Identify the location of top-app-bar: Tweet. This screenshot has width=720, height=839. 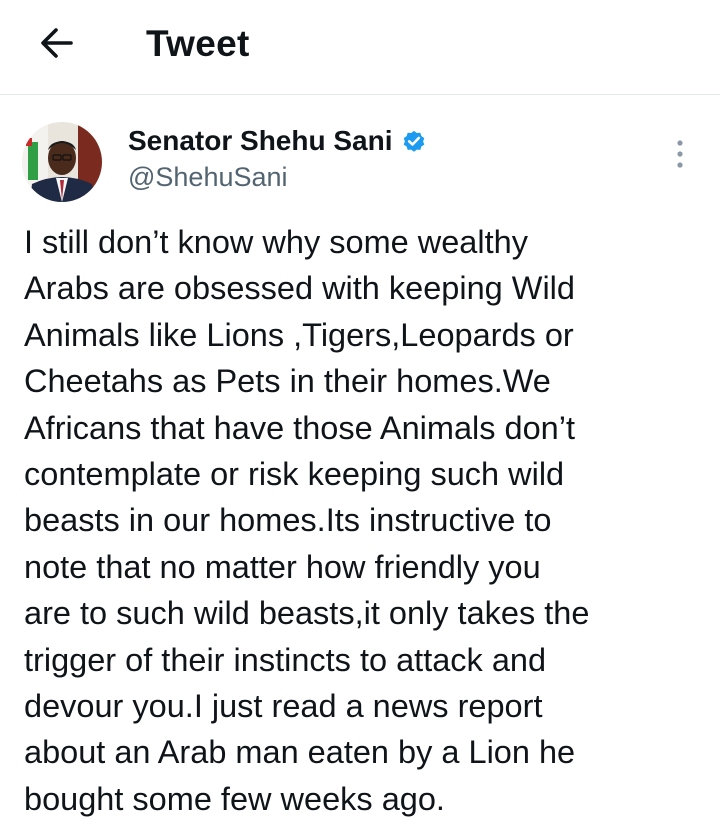
(360, 47).